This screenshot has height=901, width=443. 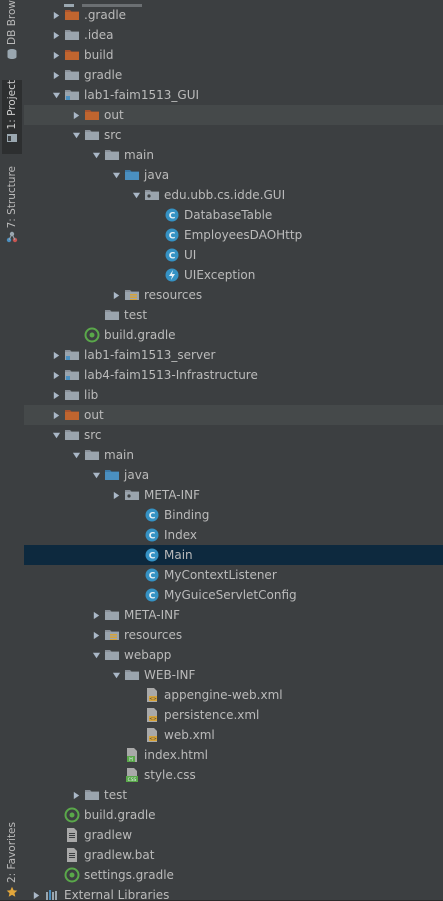 I want to click on tree-row: External Libraries, so click(x=233, y=892).